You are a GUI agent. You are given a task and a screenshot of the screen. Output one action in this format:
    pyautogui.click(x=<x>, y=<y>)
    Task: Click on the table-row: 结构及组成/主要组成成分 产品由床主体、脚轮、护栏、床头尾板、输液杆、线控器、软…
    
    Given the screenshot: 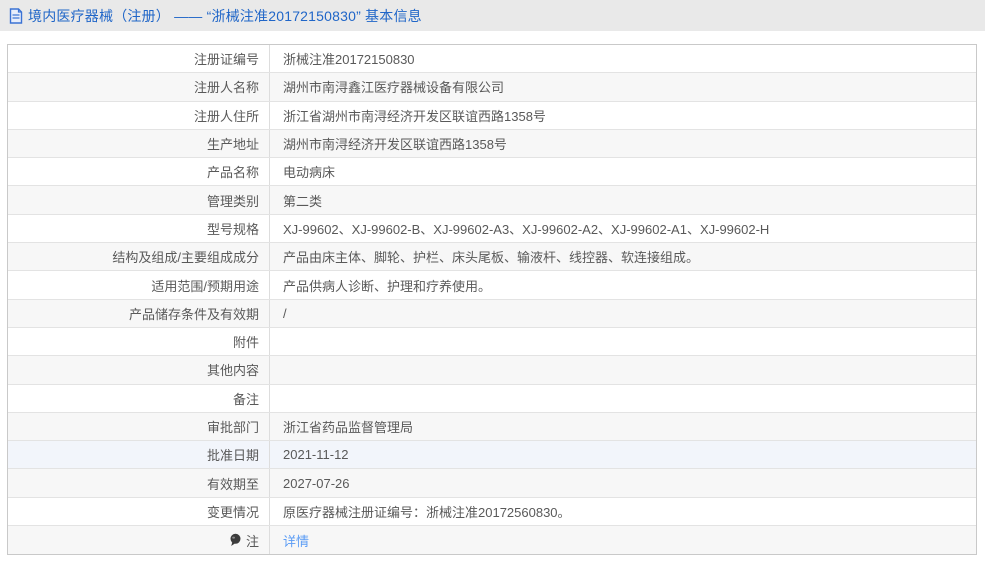 What is the action you would take?
    pyautogui.click(x=492, y=257)
    